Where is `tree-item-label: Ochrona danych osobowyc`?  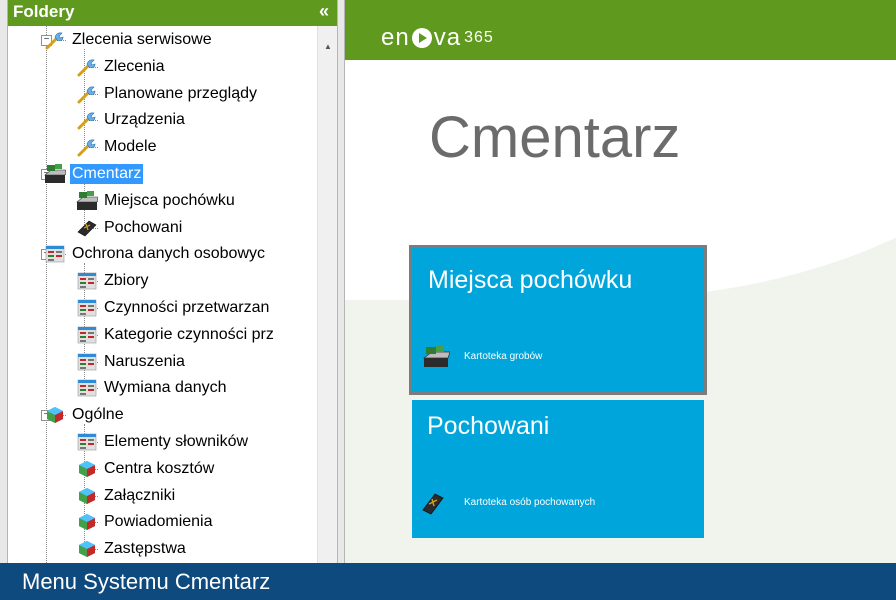 tree-item-label: Ochrona danych osobowyc is located at coordinates (168, 254).